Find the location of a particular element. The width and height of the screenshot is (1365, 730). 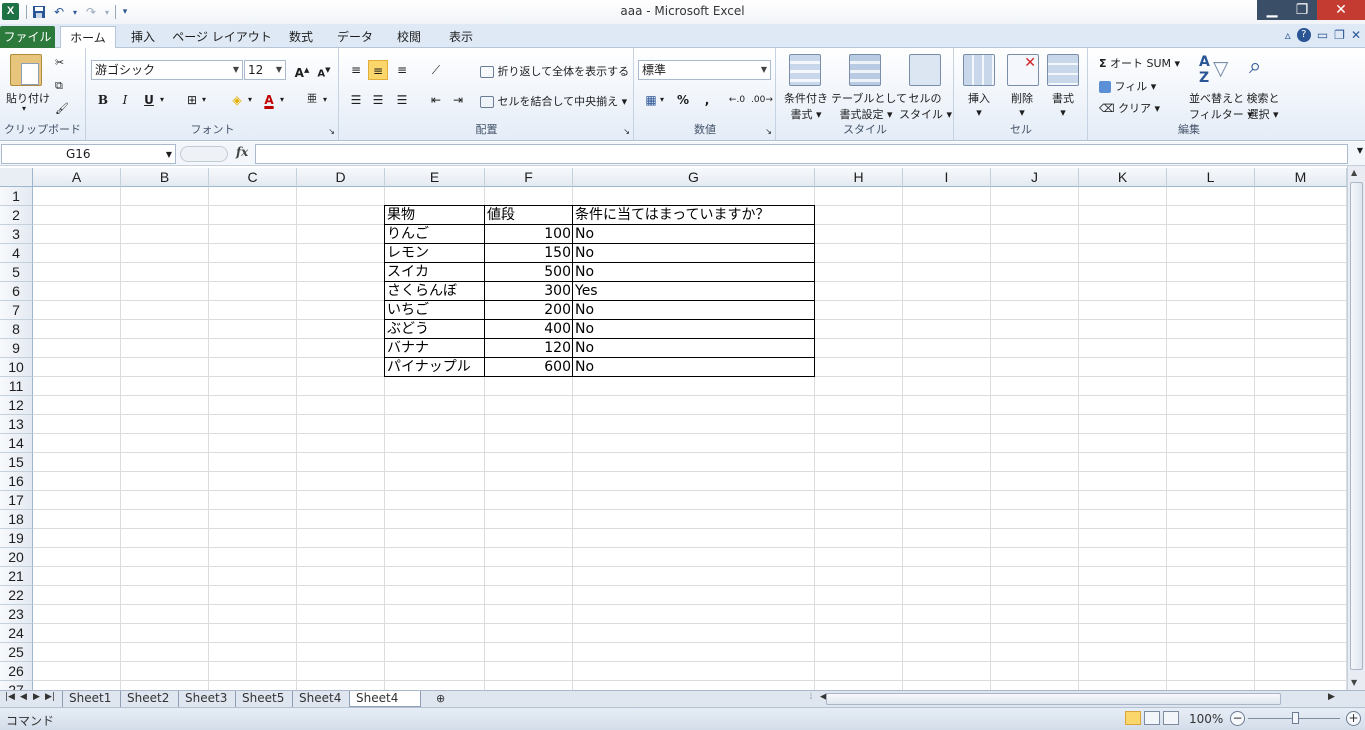

comma-button: , is located at coordinates (707, 100).